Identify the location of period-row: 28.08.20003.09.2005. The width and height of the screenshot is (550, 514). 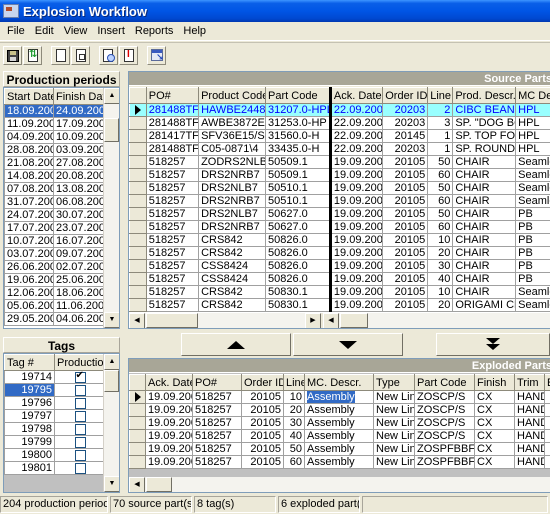
(55, 150).